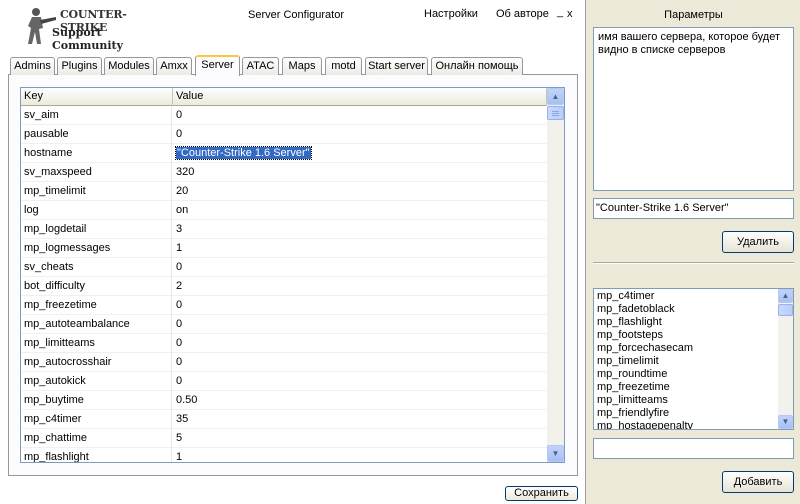 The height and width of the screenshot is (504, 800). What do you see at coordinates (360, 229) in the screenshot?
I see `row-value: 3` at bounding box center [360, 229].